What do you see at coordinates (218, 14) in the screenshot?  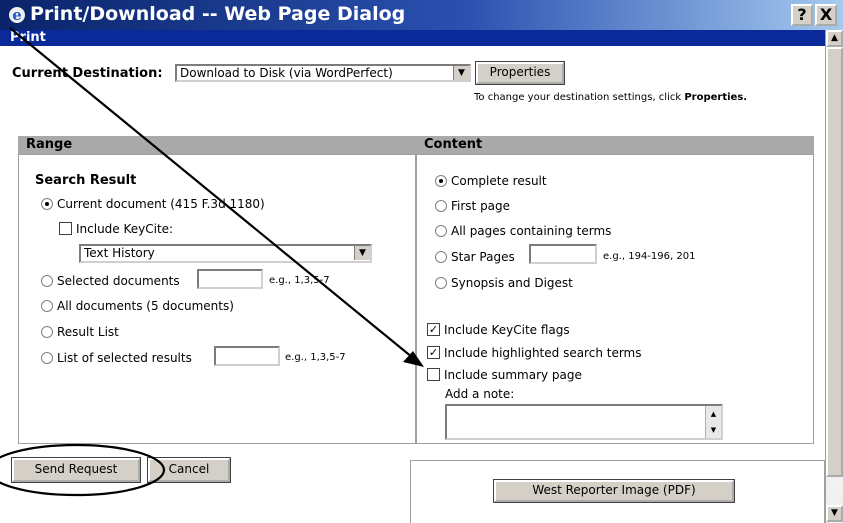 I see `window-title: Print/Download -- Web Page Dialog` at bounding box center [218, 14].